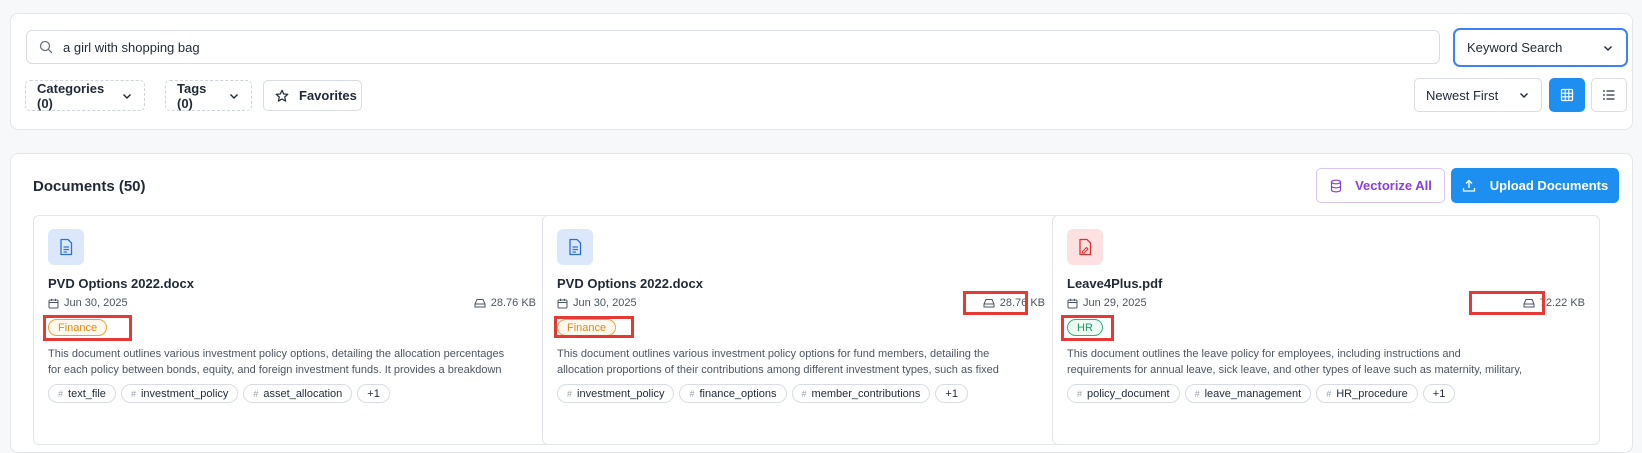 The image size is (1642, 453). I want to click on hard-drive-icon, so click(480, 303).